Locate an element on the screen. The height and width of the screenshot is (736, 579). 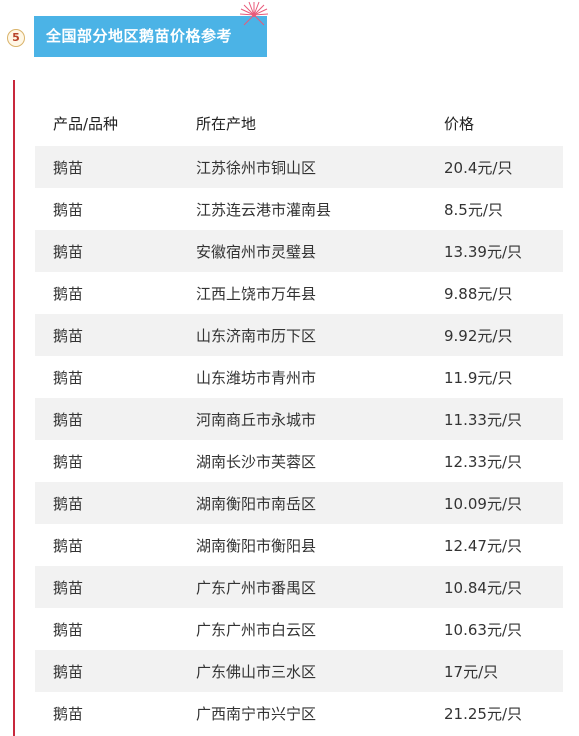
cell-origin: 湖南衡阳市衡阳县 is located at coordinates (256, 545).